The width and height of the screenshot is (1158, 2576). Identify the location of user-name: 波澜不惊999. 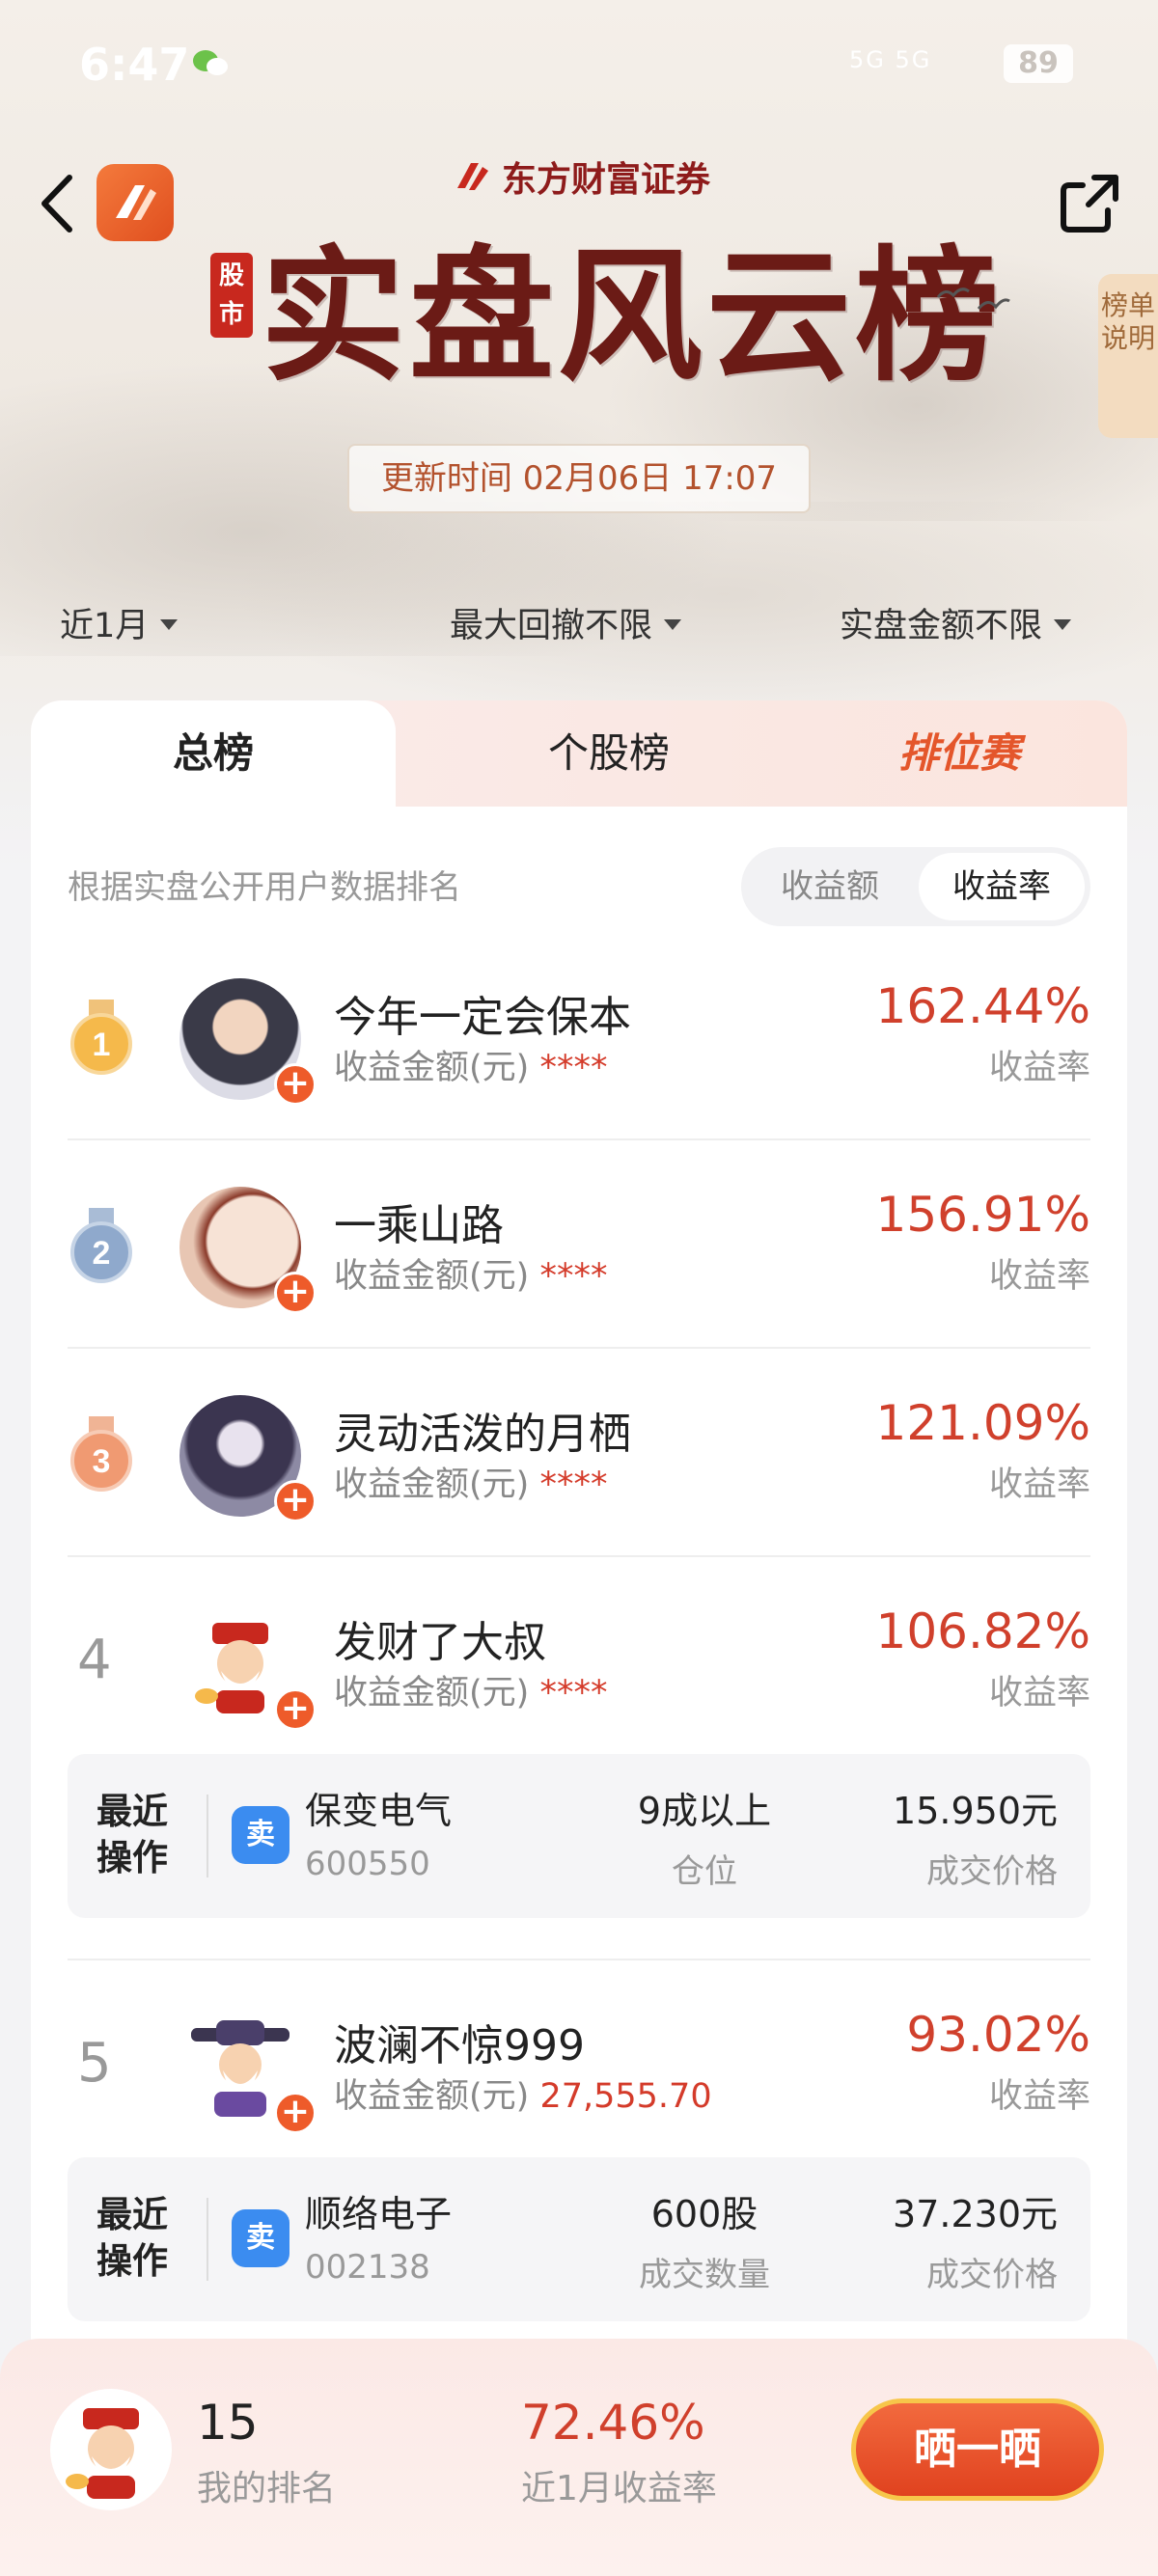
(459, 2041).